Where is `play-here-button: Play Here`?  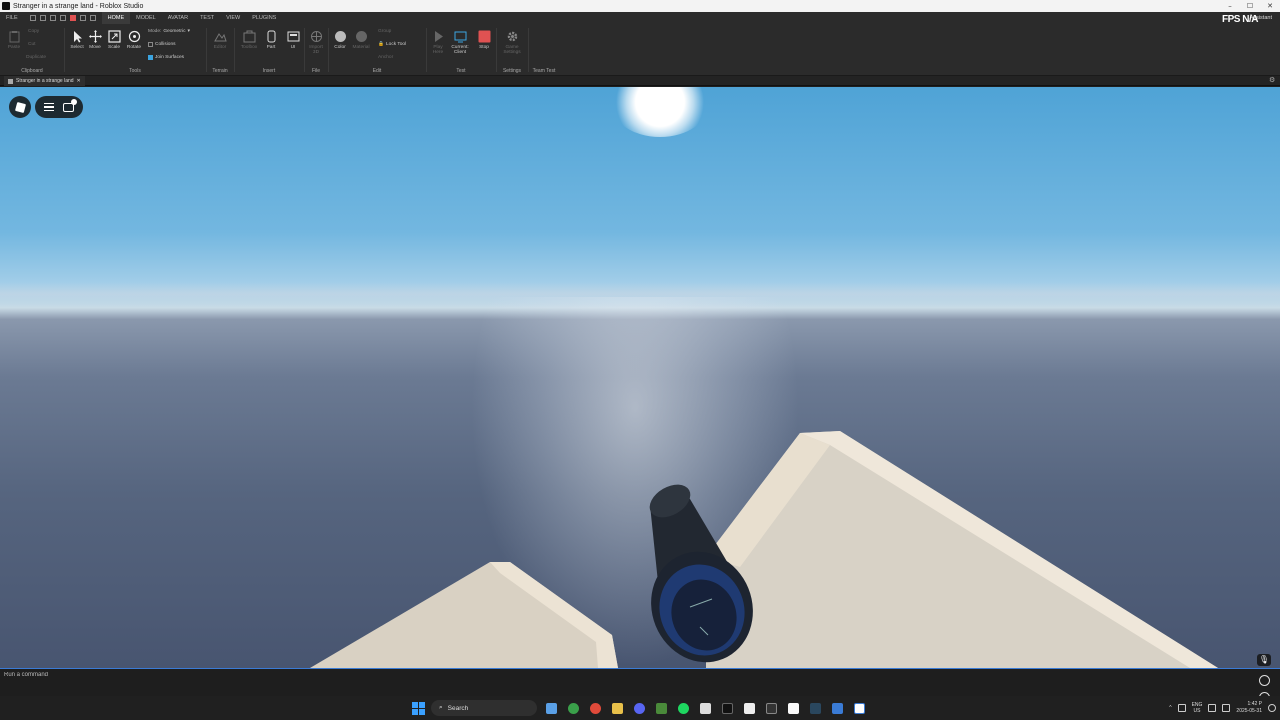 play-here-button: Play Here is located at coordinates (438, 42).